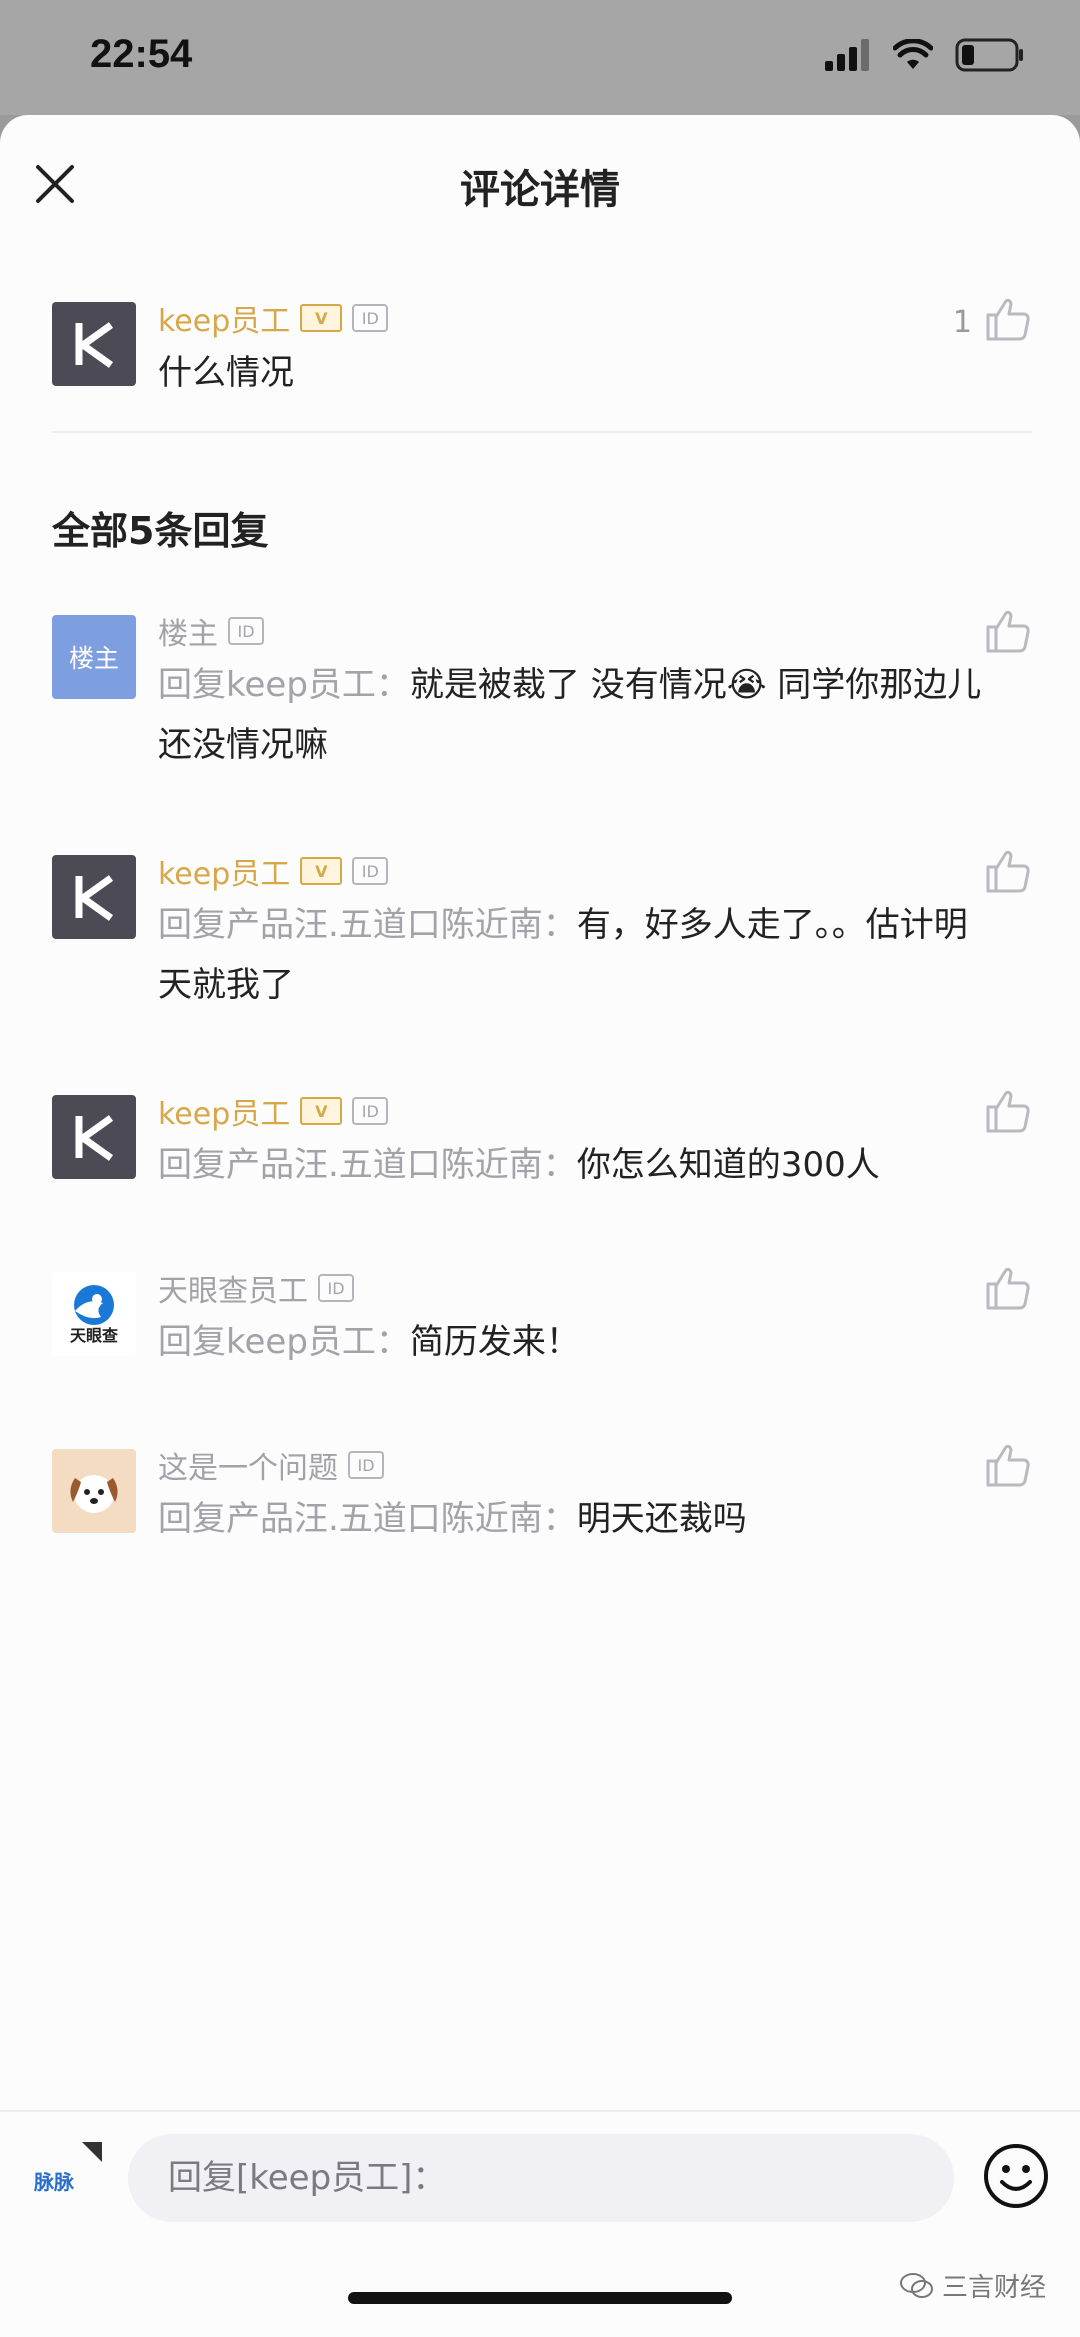 The width and height of the screenshot is (1080, 2337). Describe the element at coordinates (540, 190) in the screenshot. I see `page-title: 评论详情` at that location.